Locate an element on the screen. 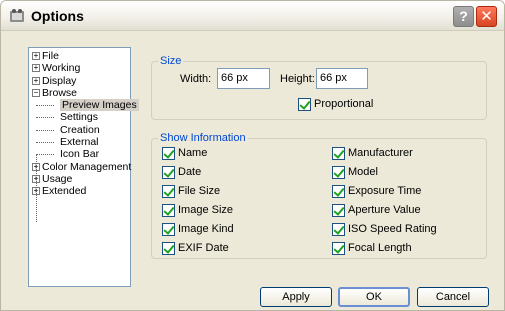 The image size is (505, 311). checkbox-iso-speed-rating: ISO Speed Rating is located at coordinates (384, 230).